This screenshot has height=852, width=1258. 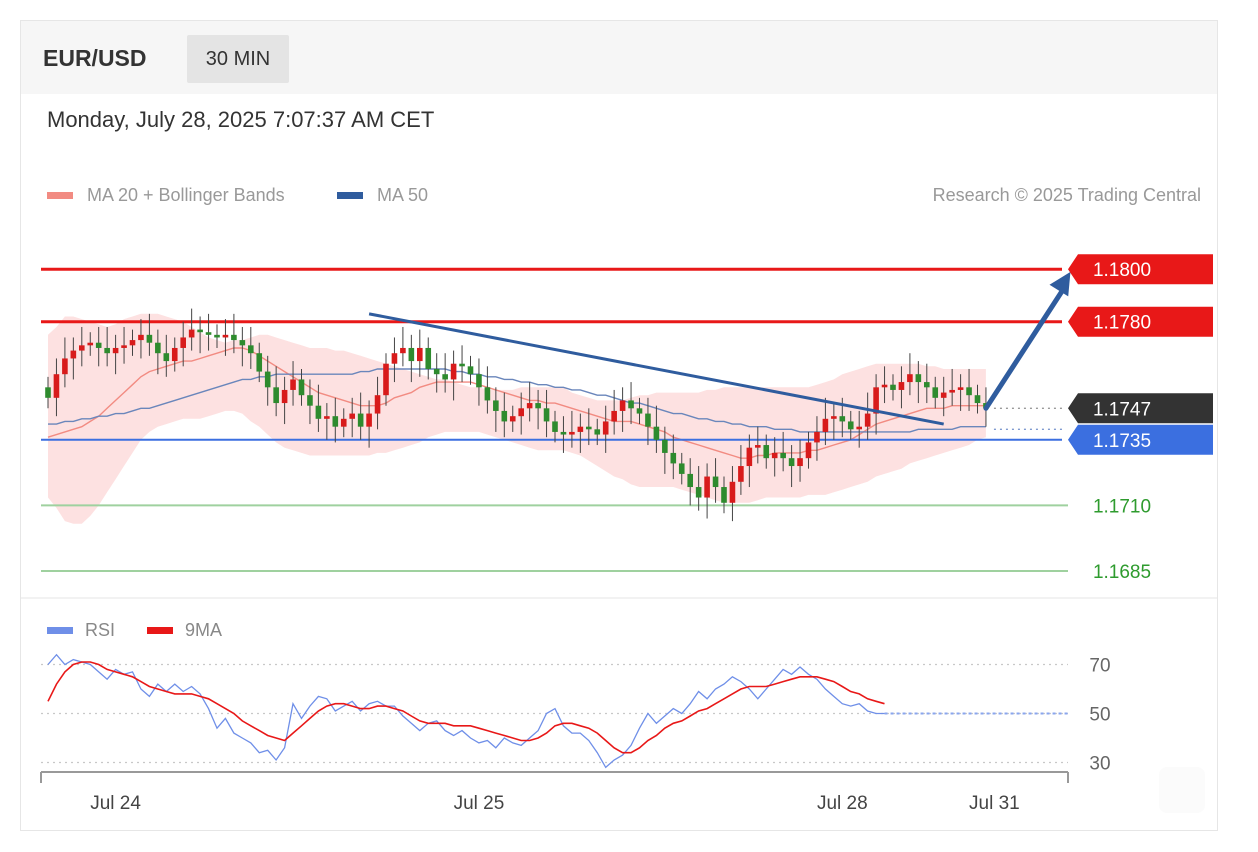 I want to click on target-arrow-shaft, so click(x=1025, y=347).